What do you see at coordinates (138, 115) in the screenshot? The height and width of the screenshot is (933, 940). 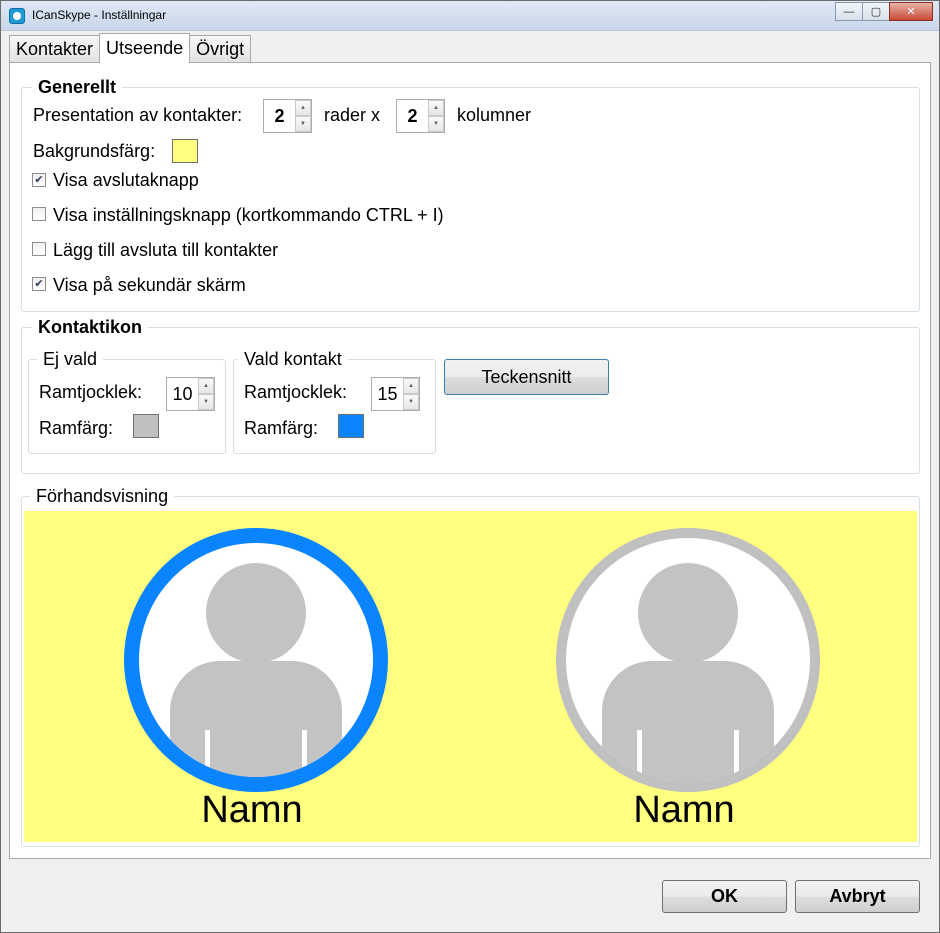 I see `presentation-label: Presentation av kontakter:` at bounding box center [138, 115].